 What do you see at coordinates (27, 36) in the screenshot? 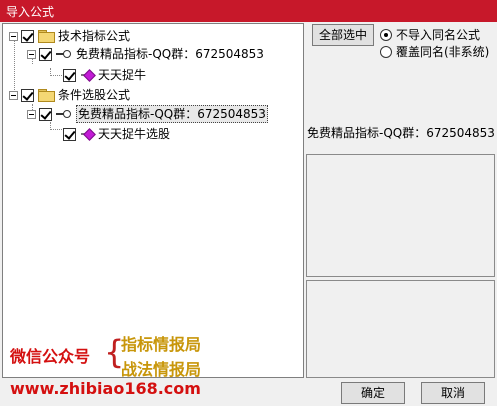
I see `checkbox-technical` at bounding box center [27, 36].